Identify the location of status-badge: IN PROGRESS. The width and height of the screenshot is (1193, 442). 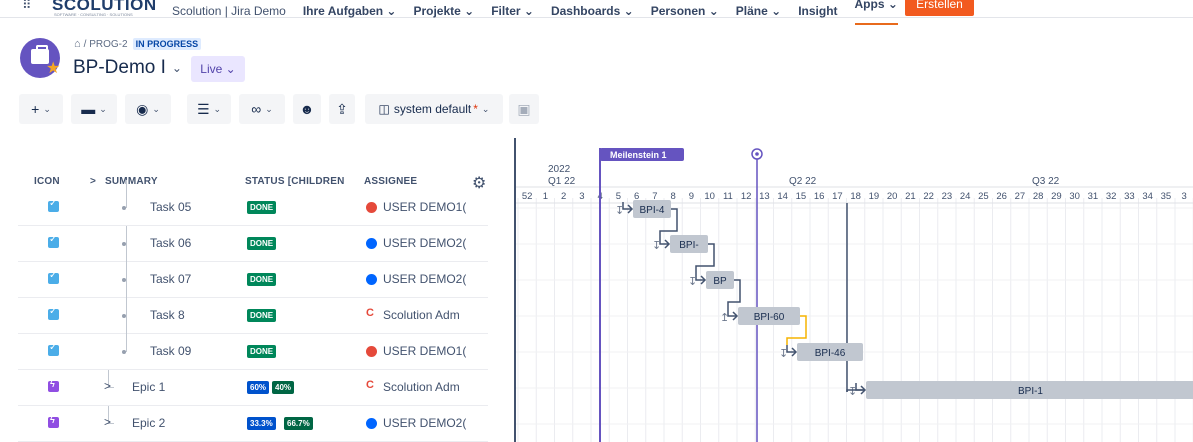
(167, 44).